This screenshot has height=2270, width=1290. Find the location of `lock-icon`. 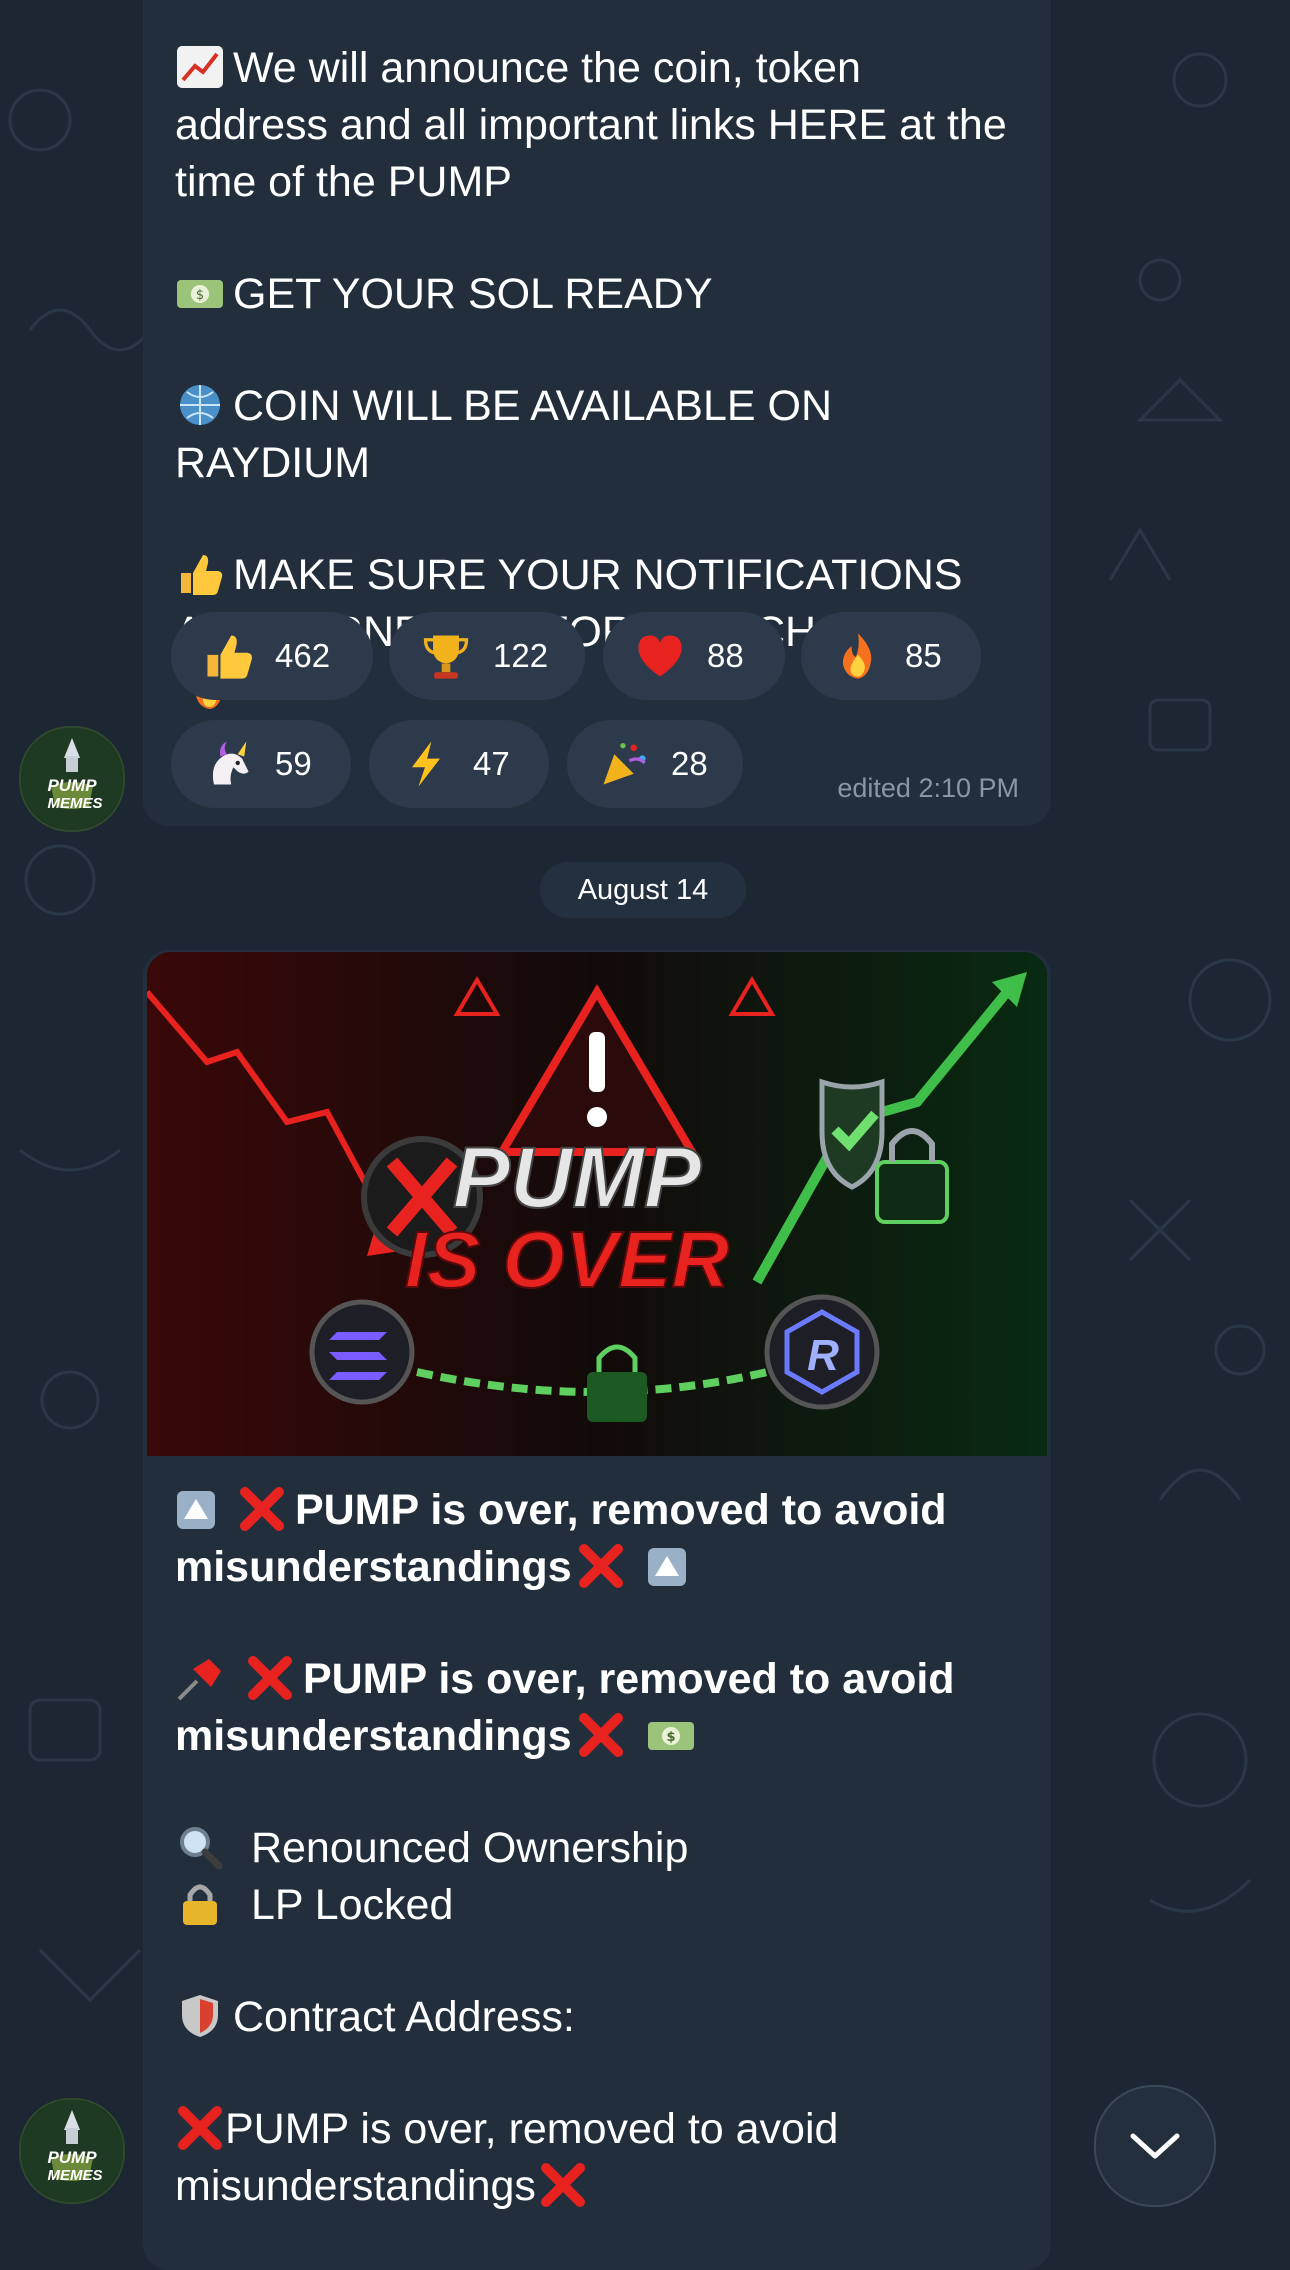

lock-icon is located at coordinates (200, 1904).